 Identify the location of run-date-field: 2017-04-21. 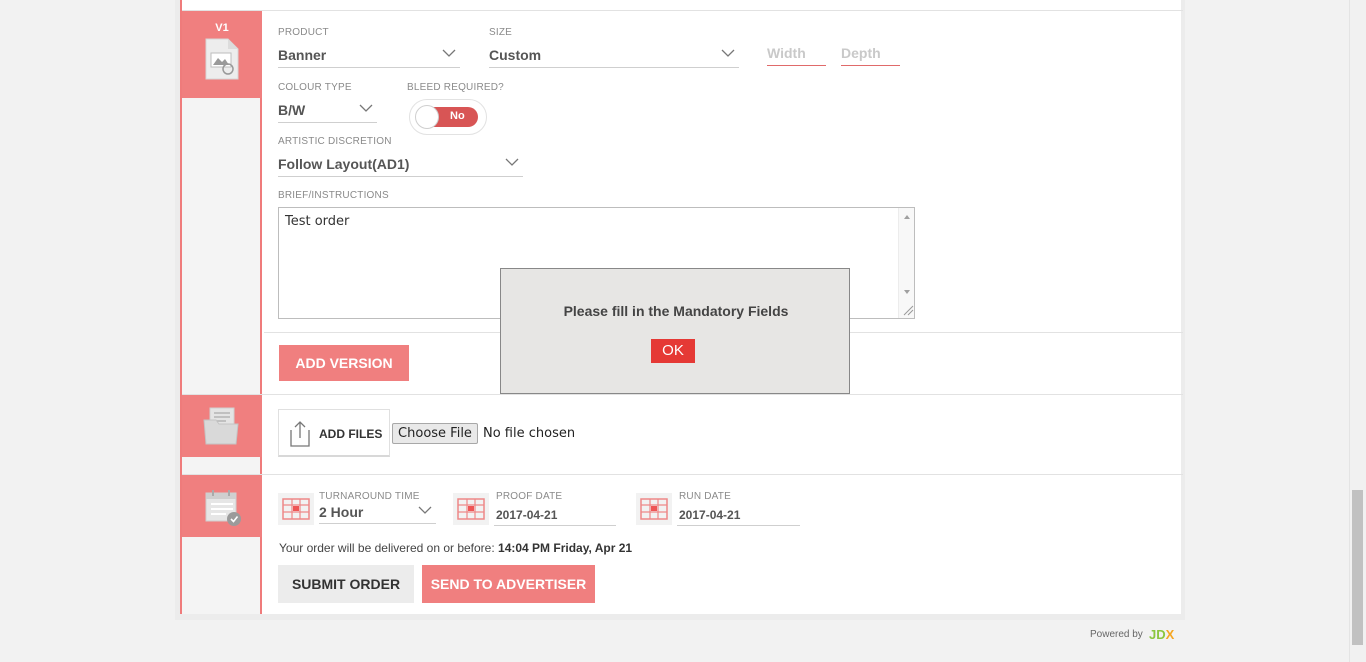
(738, 513).